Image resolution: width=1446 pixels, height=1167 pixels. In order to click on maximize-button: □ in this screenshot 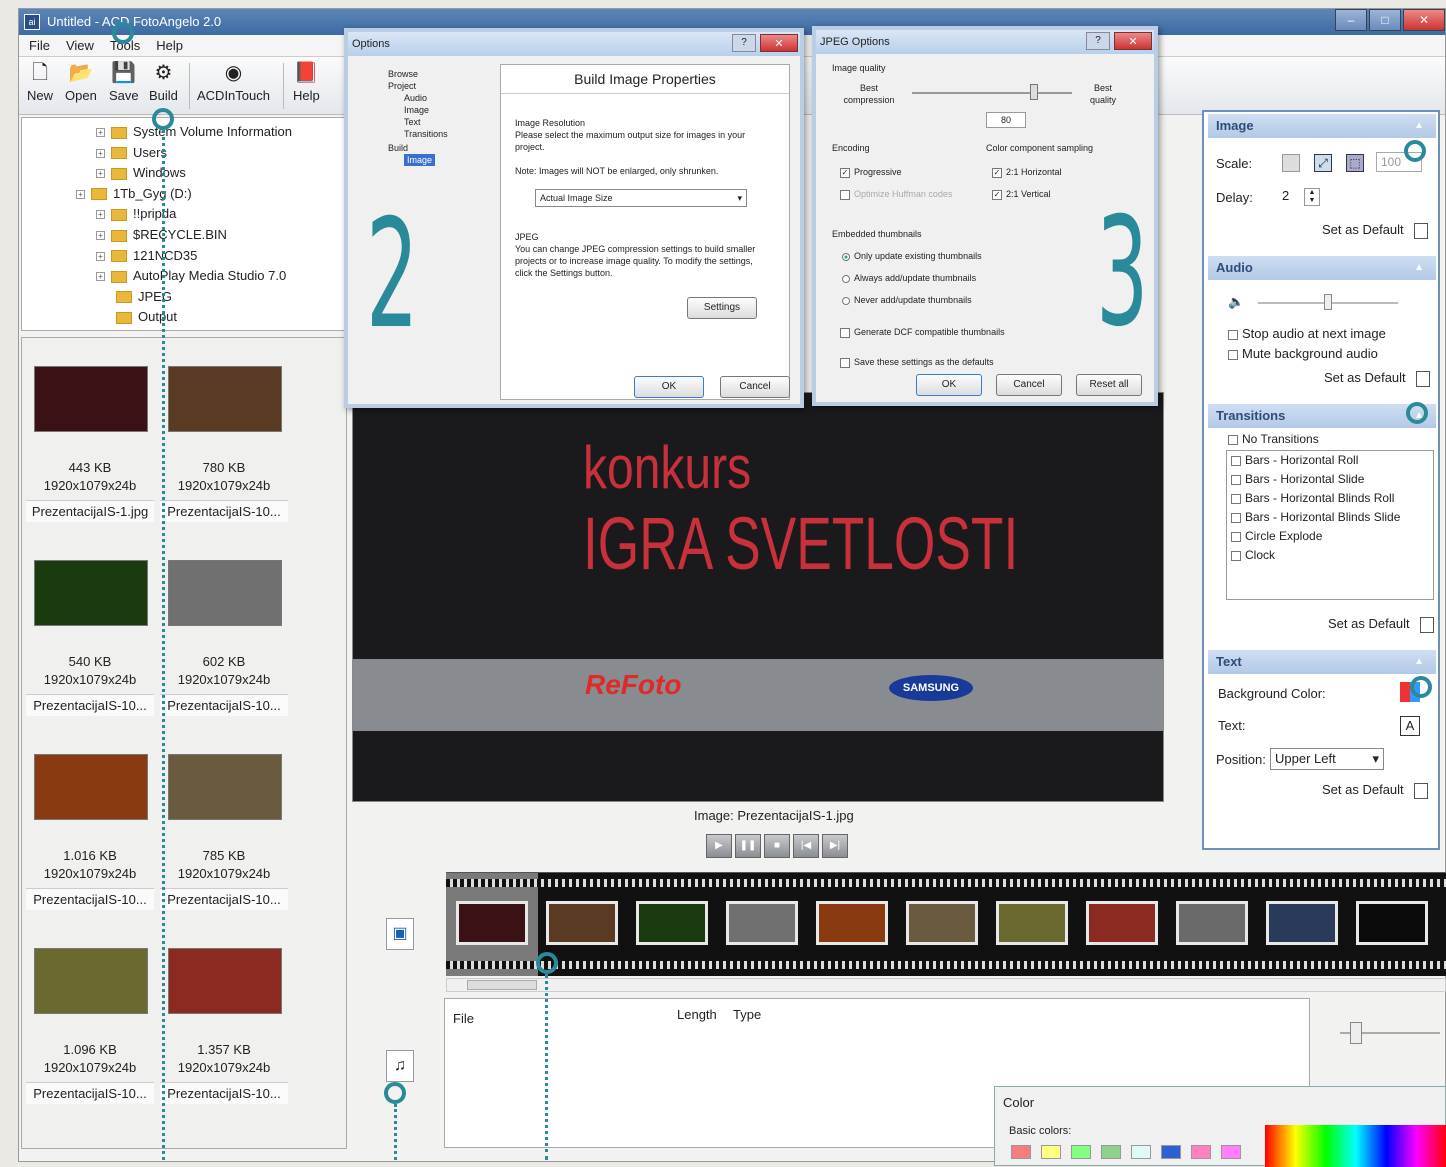, I will do `click(1385, 20)`.